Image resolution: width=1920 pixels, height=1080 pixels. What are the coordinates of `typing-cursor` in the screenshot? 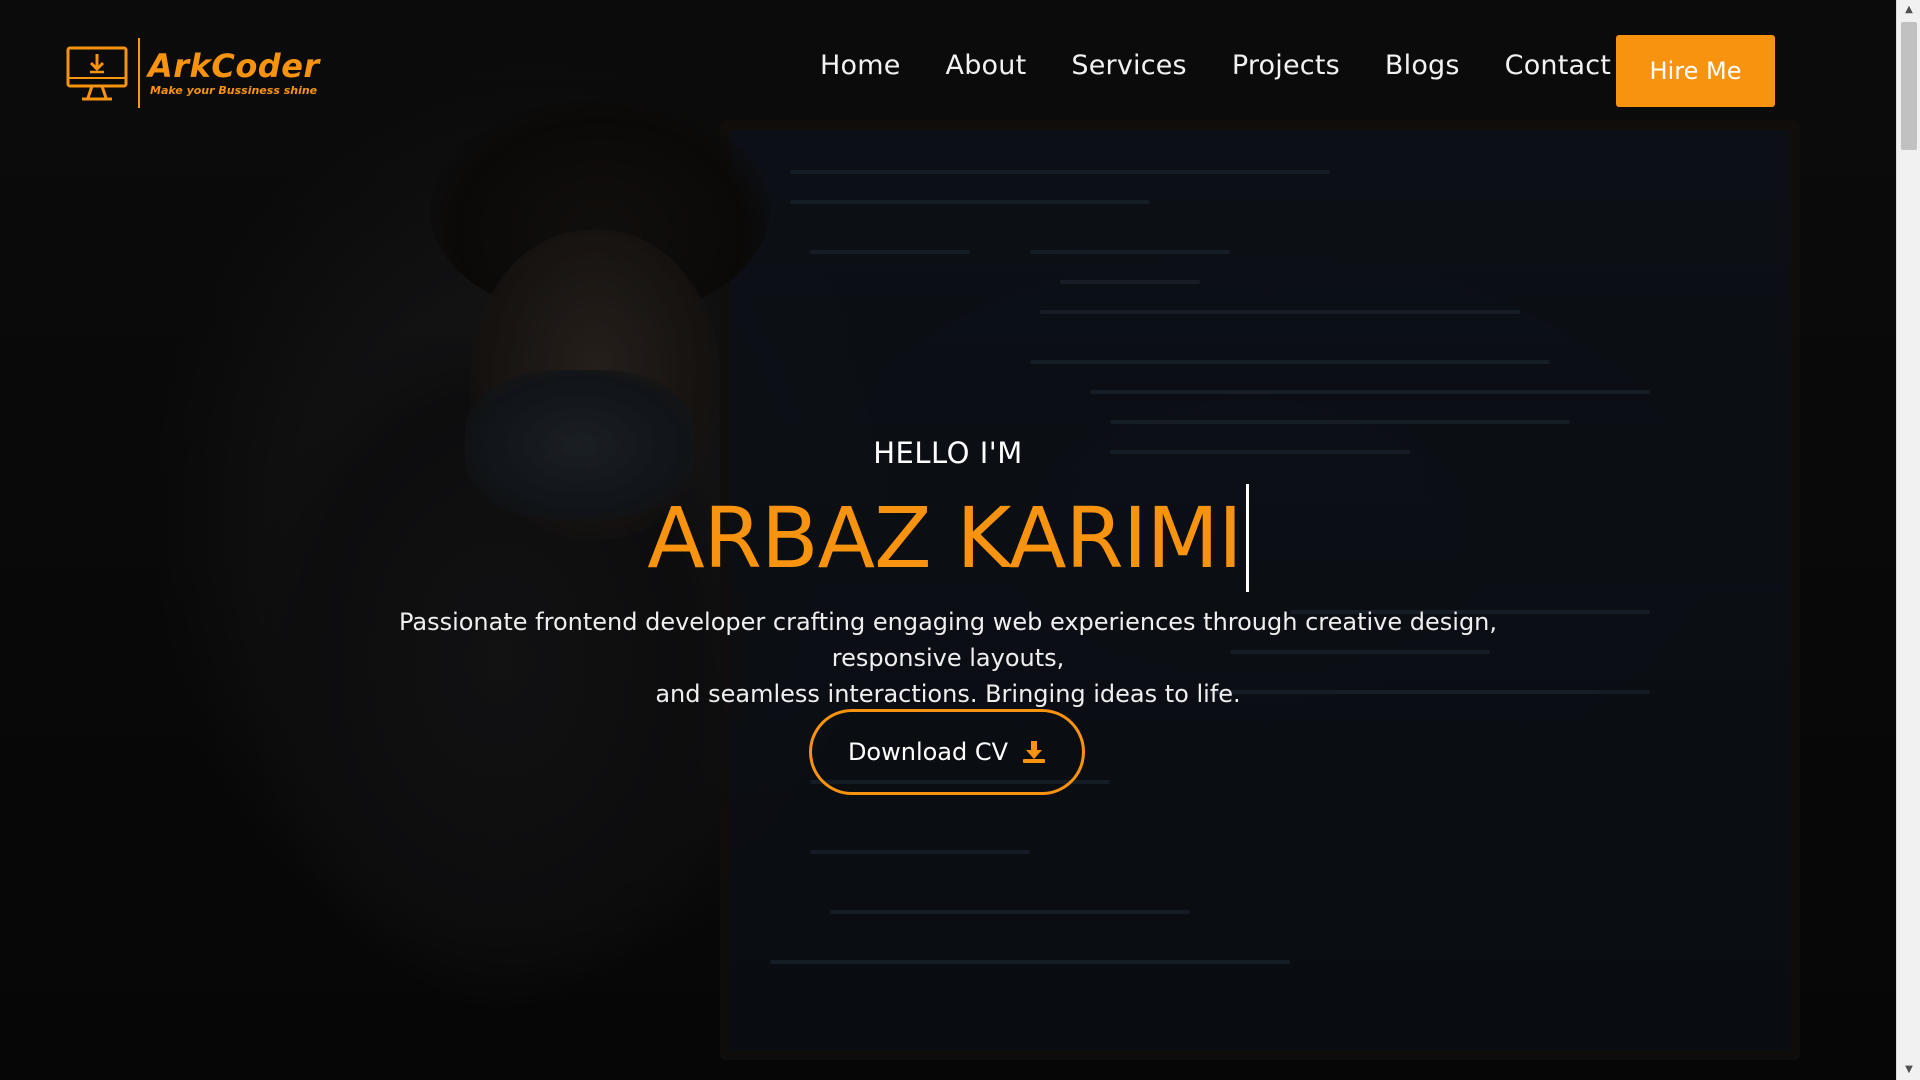 It's located at (1247, 538).